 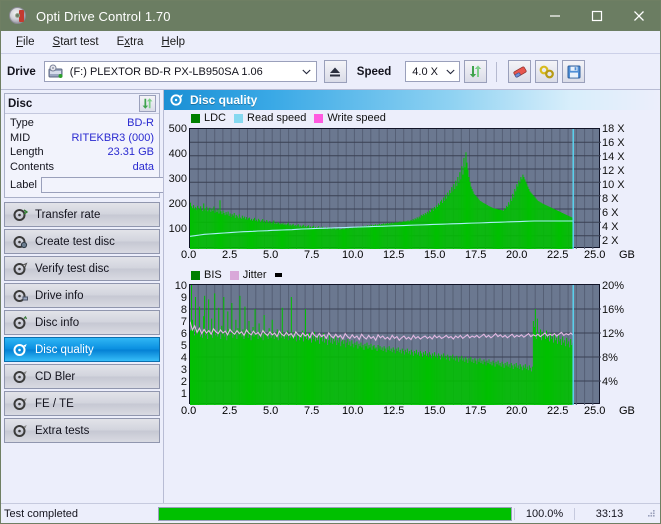 What do you see at coordinates (271, 411) in the screenshot?
I see `bis-xtick-2: 5.0` at bounding box center [271, 411].